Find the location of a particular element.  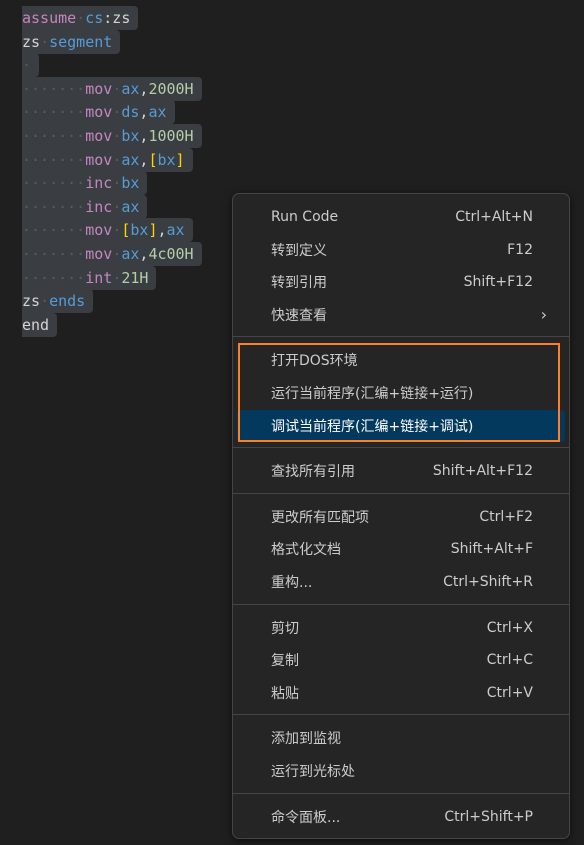

menu-item-shortcut: Ctrl+C is located at coordinates (509, 660).